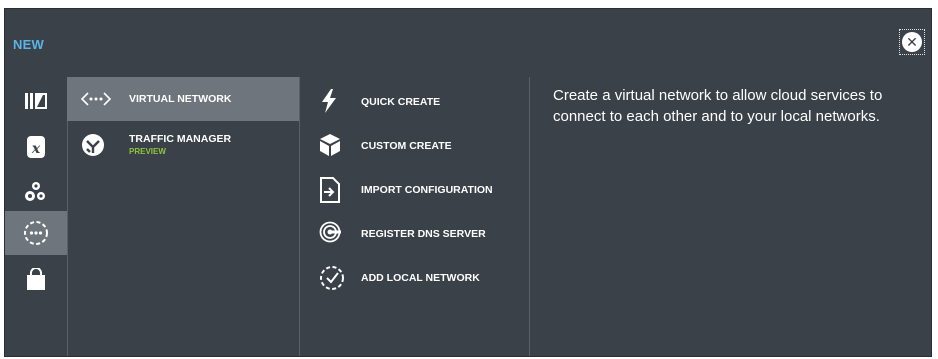 The width and height of the screenshot is (938, 359). What do you see at coordinates (28, 44) in the screenshot?
I see `dialog-title: NEW` at bounding box center [28, 44].